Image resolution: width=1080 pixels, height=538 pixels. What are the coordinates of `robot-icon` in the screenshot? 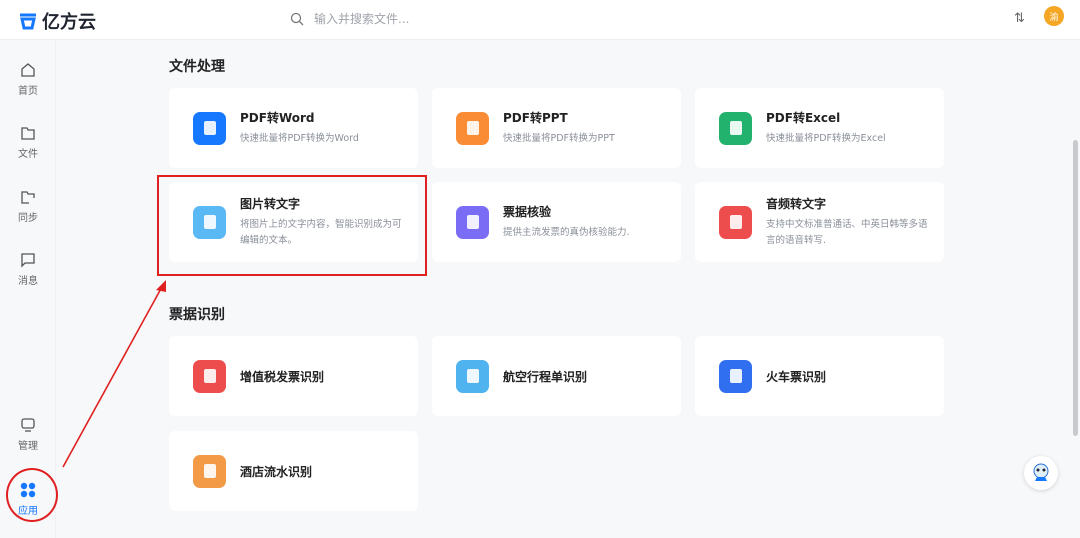 It's located at (1041, 472).